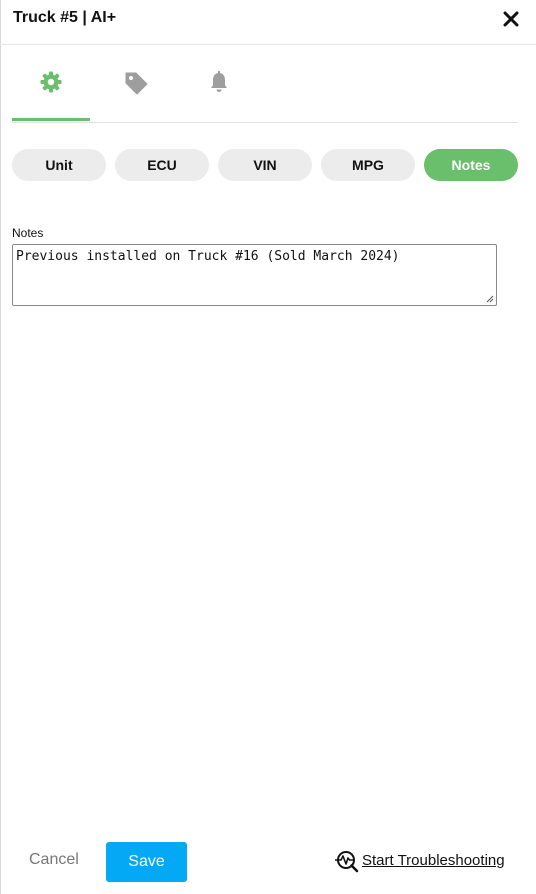 The image size is (536, 894). Describe the element at coordinates (54, 860) in the screenshot. I see `cancel-button: Cancel` at that location.